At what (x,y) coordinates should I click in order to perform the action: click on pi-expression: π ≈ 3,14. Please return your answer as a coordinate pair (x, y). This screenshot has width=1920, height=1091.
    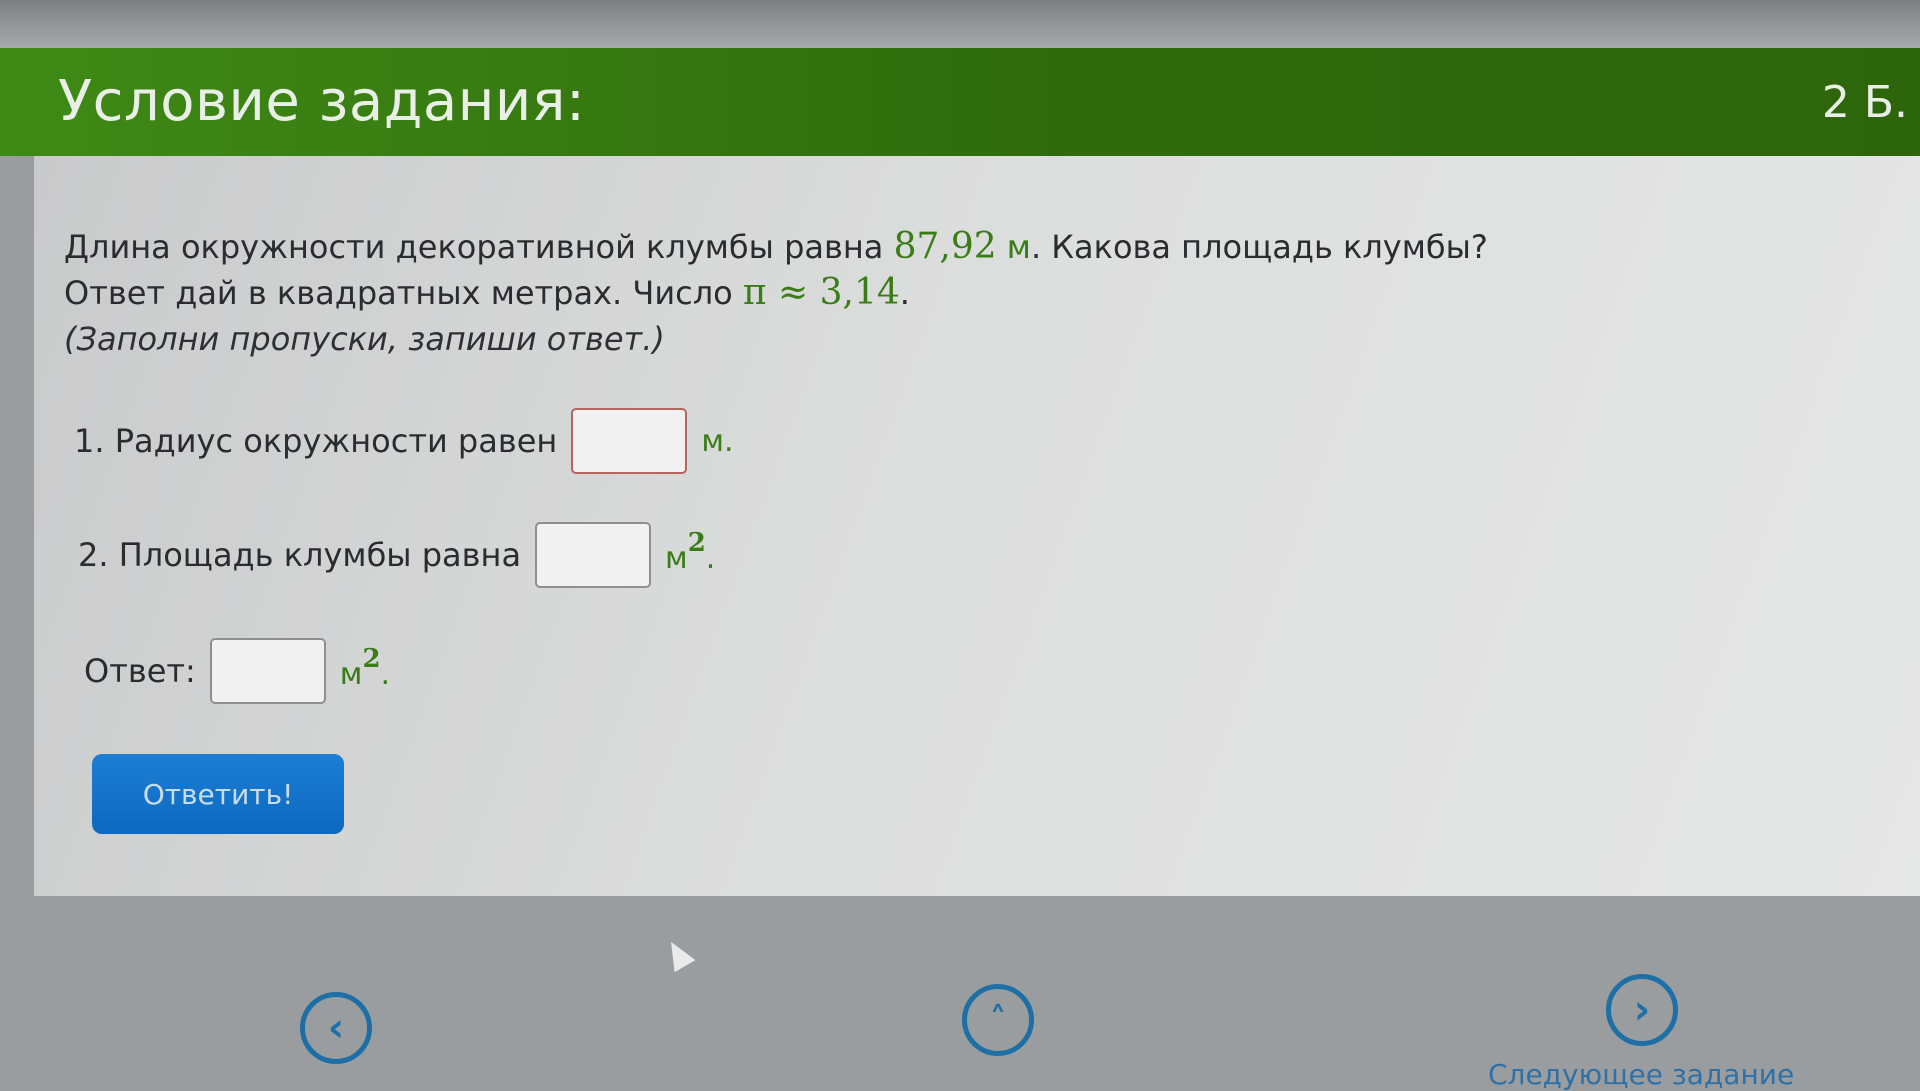
    Looking at the image, I should click on (821, 292).